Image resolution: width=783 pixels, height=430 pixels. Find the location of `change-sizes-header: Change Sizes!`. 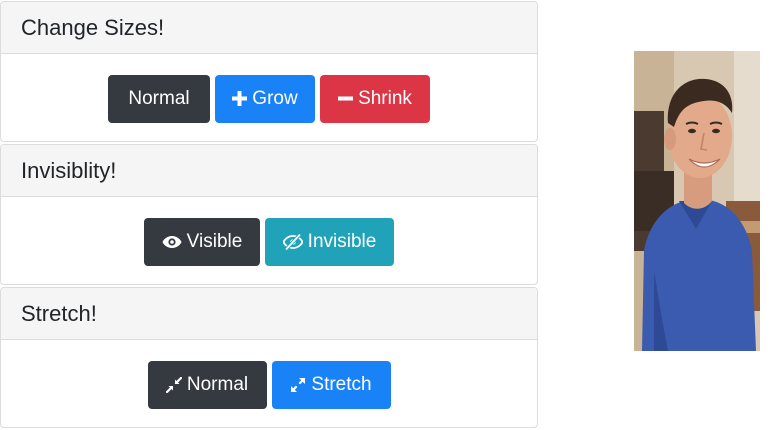

change-sizes-header: Change Sizes! is located at coordinates (269, 28).